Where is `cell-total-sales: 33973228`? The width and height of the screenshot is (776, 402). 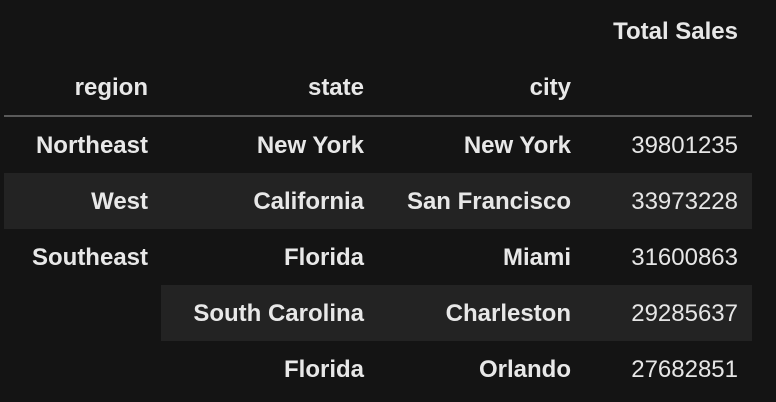 cell-total-sales: 33973228 is located at coordinates (684, 201).